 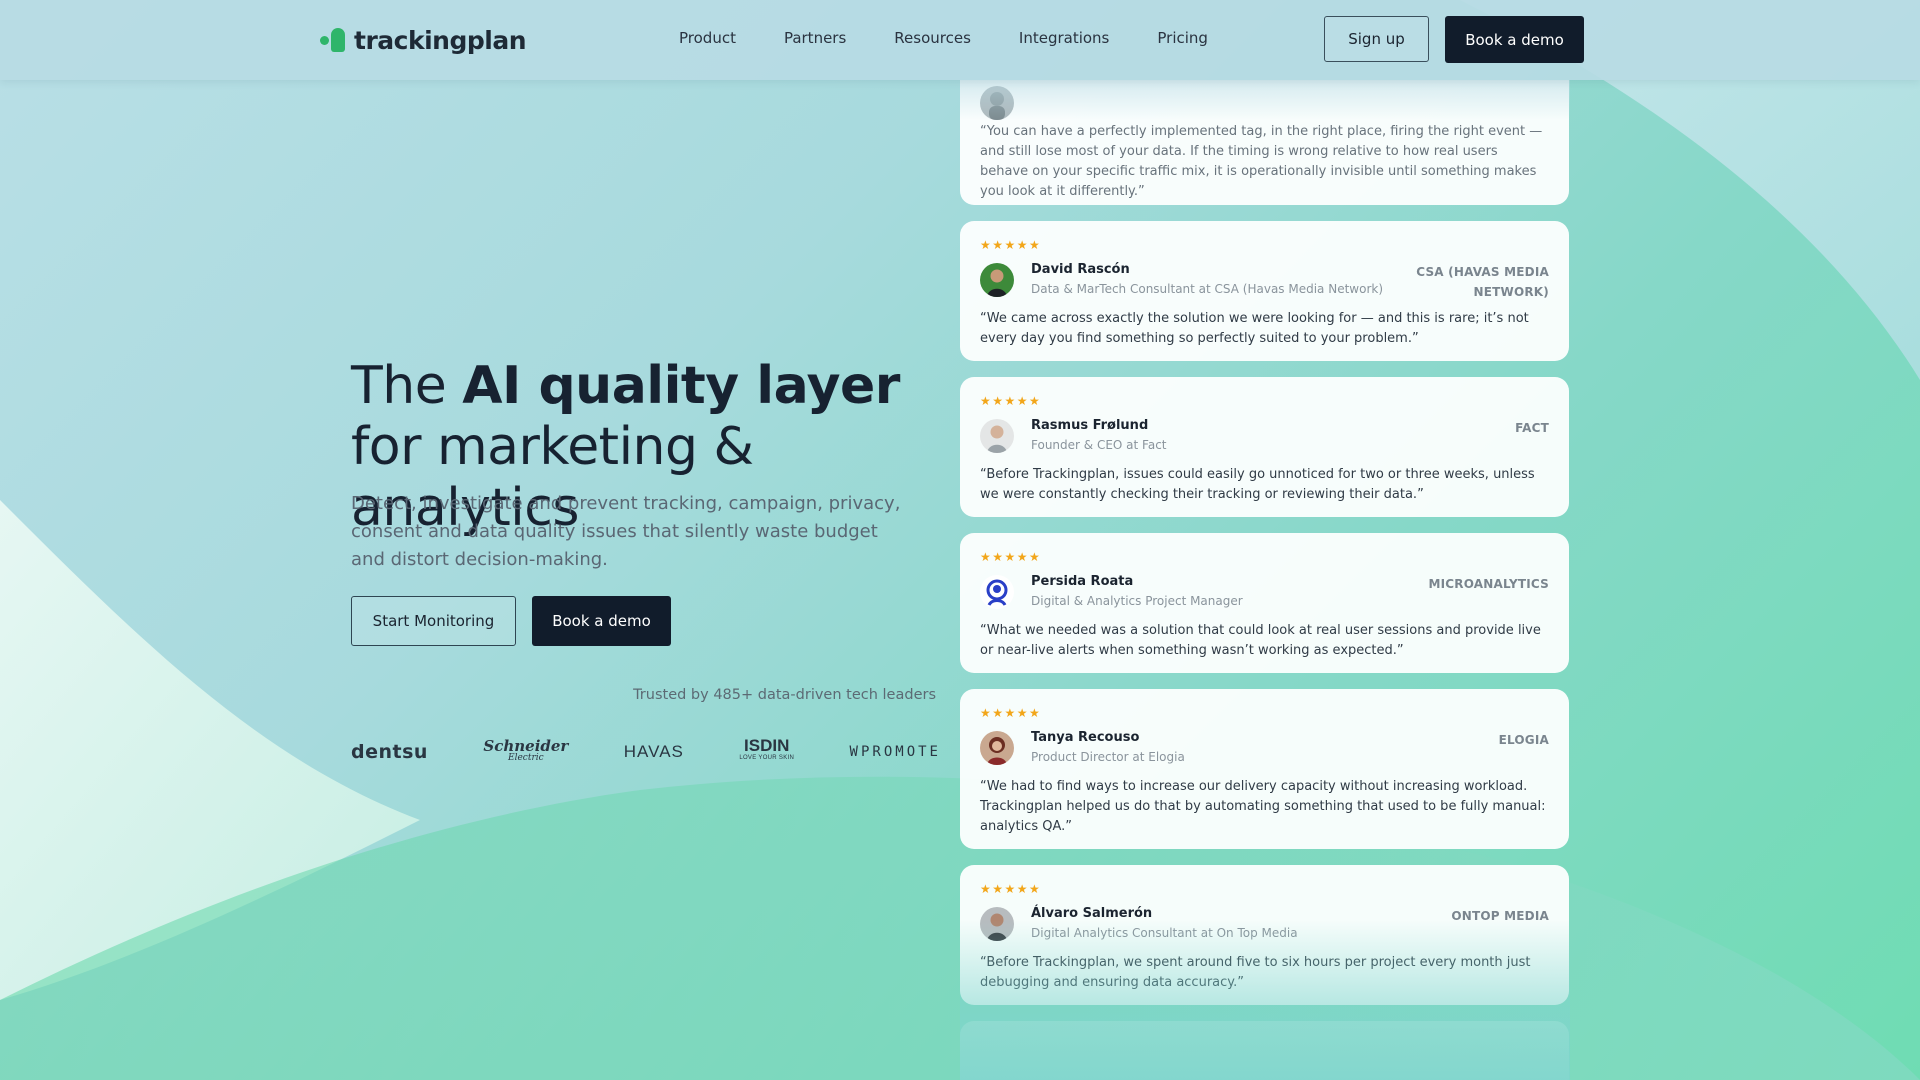 What do you see at coordinates (1108, 757) in the screenshot?
I see `person-role: Product Director at Elogia` at bounding box center [1108, 757].